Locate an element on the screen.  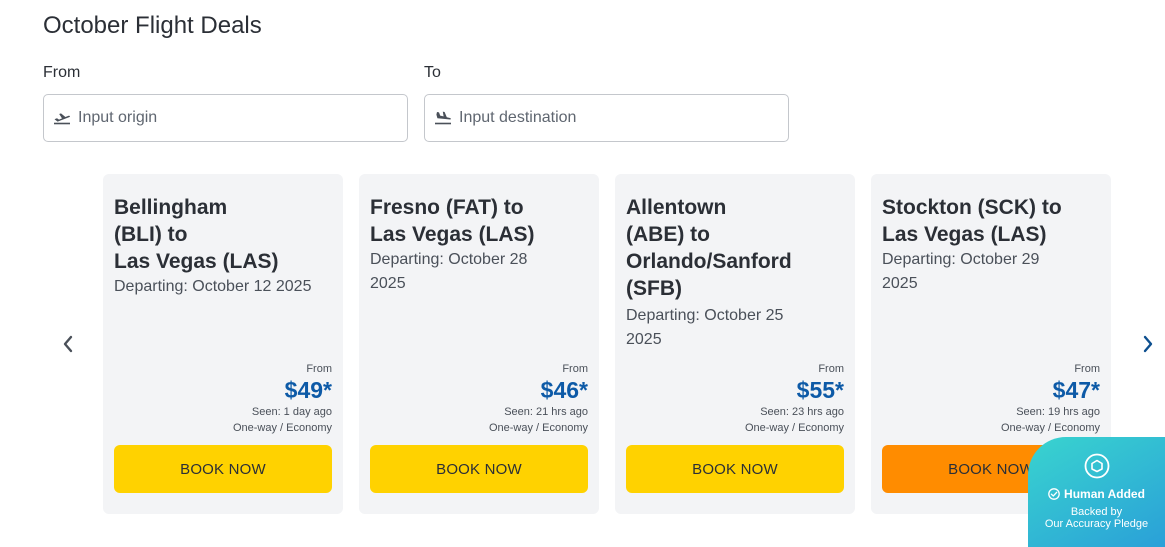
to-label: To is located at coordinates (432, 72).